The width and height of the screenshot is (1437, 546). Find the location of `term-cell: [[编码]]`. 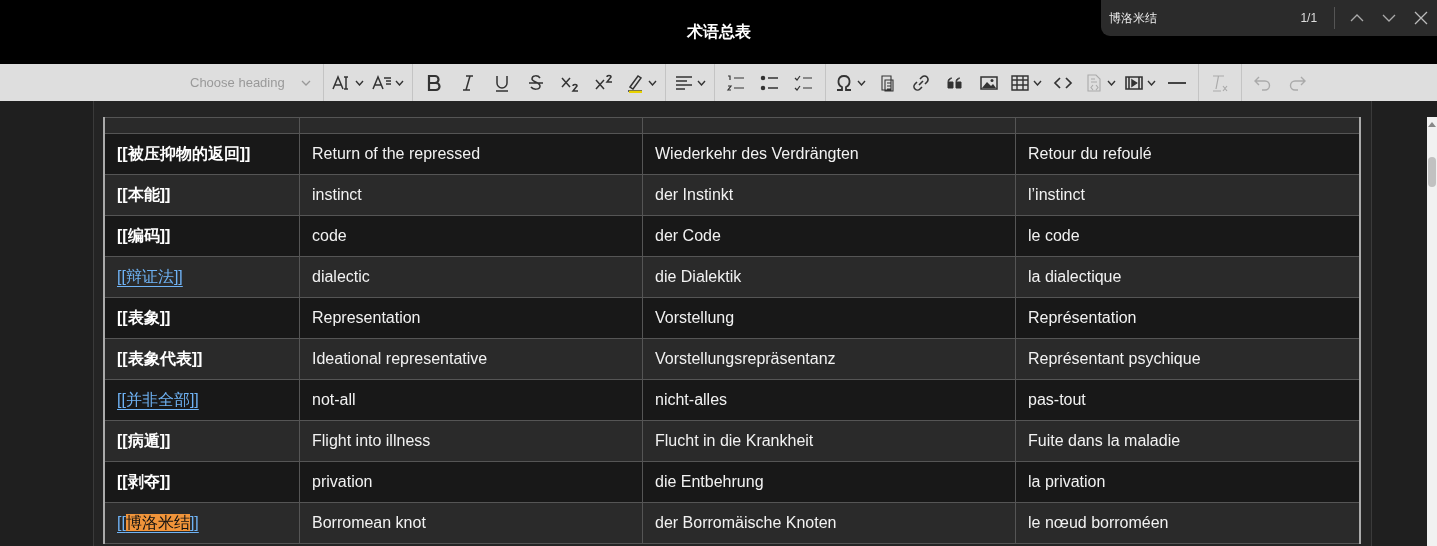

term-cell: [[编码]] is located at coordinates (144, 235).